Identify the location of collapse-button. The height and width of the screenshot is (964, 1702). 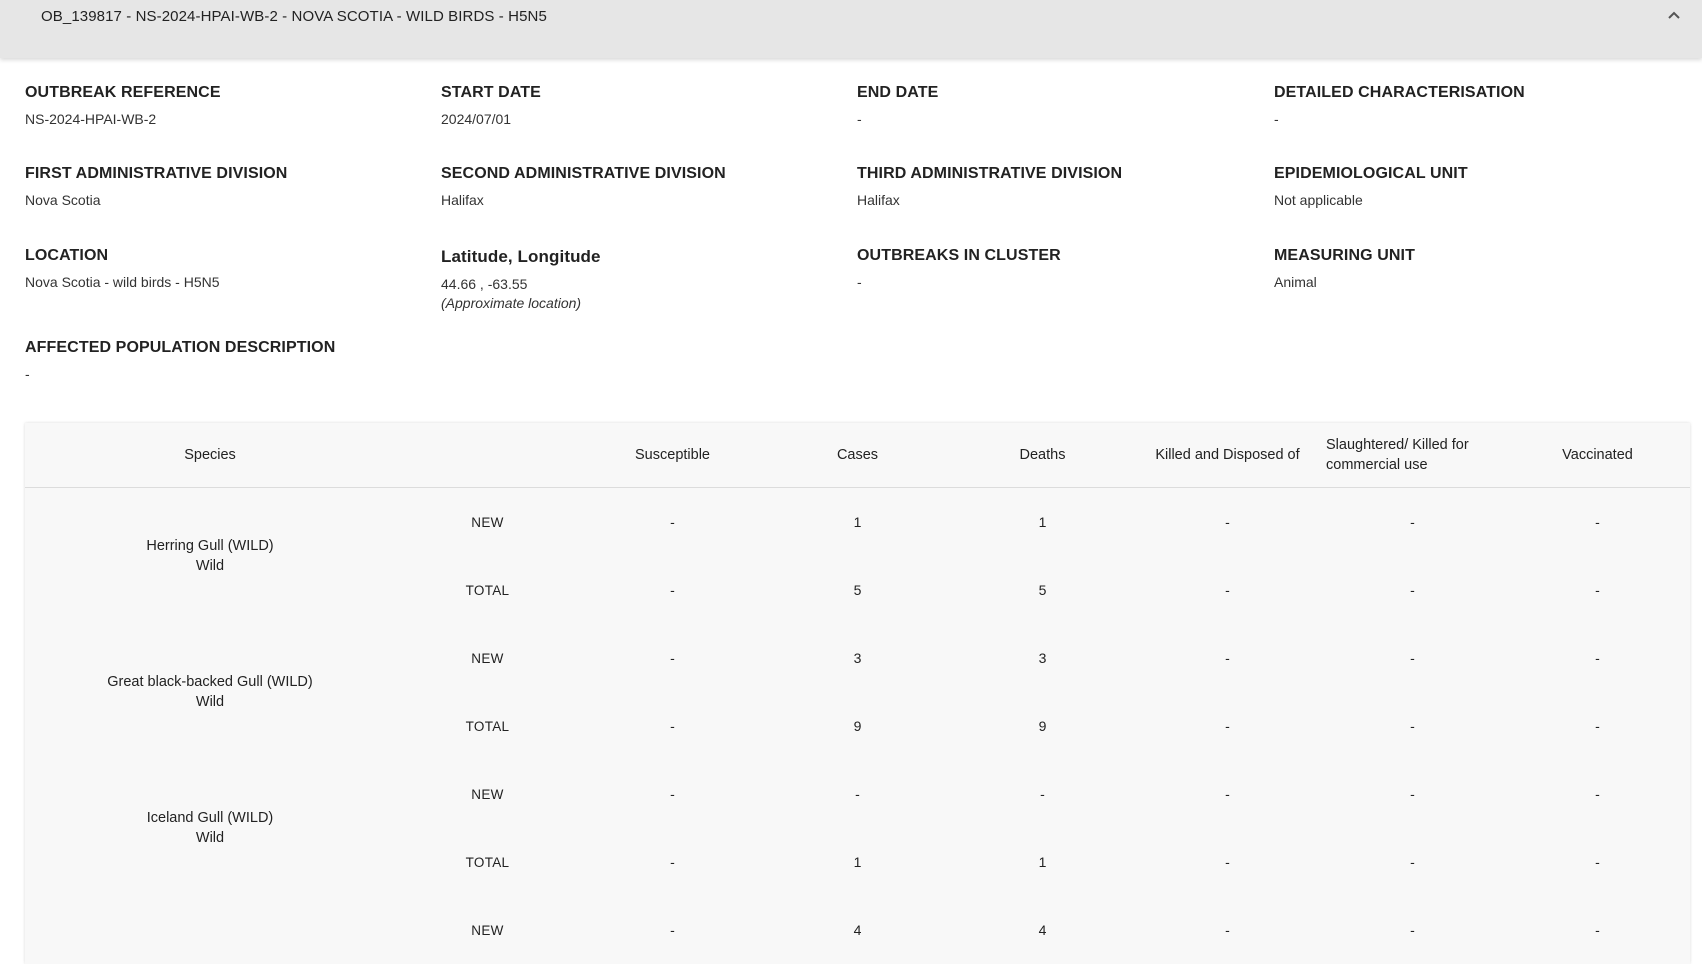
(1674, 15).